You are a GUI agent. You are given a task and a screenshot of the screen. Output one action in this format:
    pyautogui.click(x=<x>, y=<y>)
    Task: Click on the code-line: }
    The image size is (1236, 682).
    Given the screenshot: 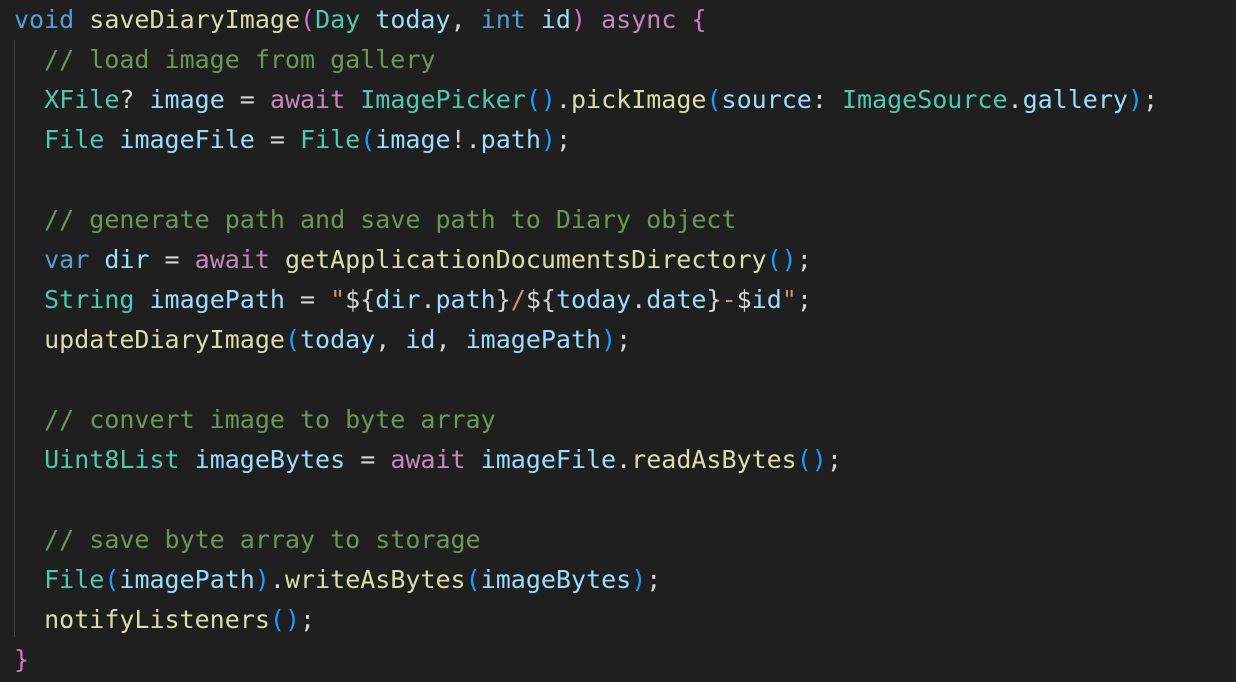 What is the action you would take?
    pyautogui.click(x=21, y=660)
    